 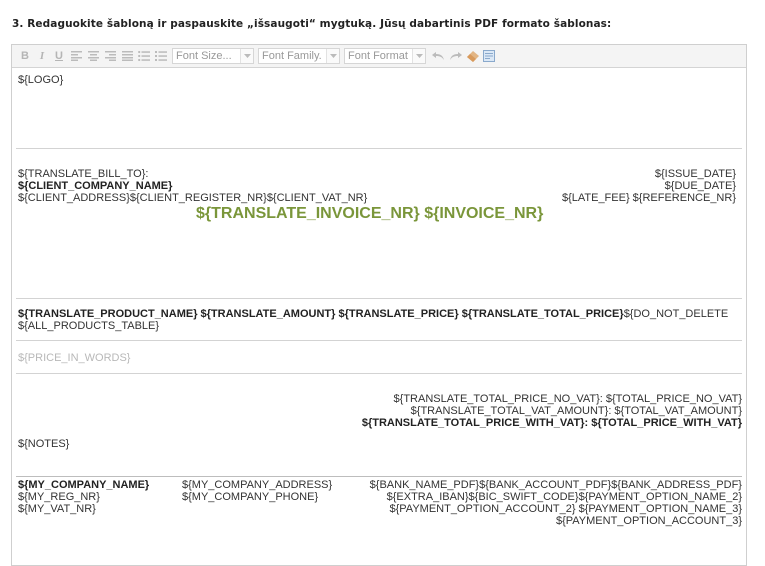 I want to click on my-company-name: ${MY_COMPANY_NAME}, so click(x=84, y=485).